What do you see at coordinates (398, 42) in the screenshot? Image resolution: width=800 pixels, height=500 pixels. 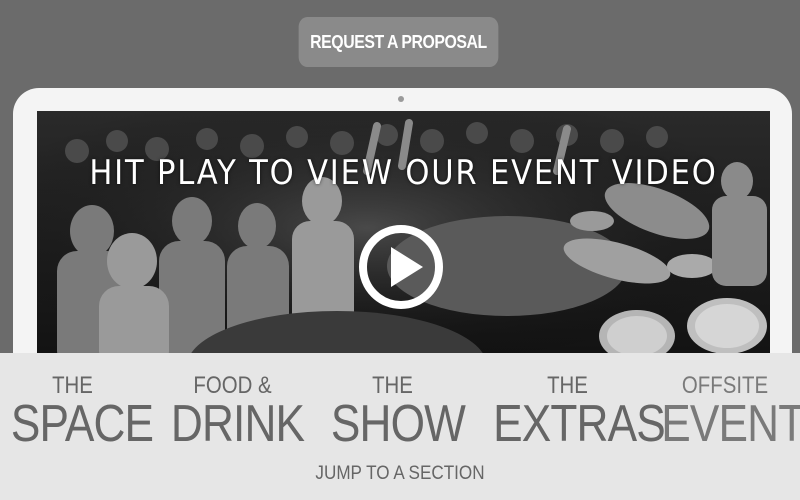 I see `request-proposal-button: REQUEST A PROPOSAL` at bounding box center [398, 42].